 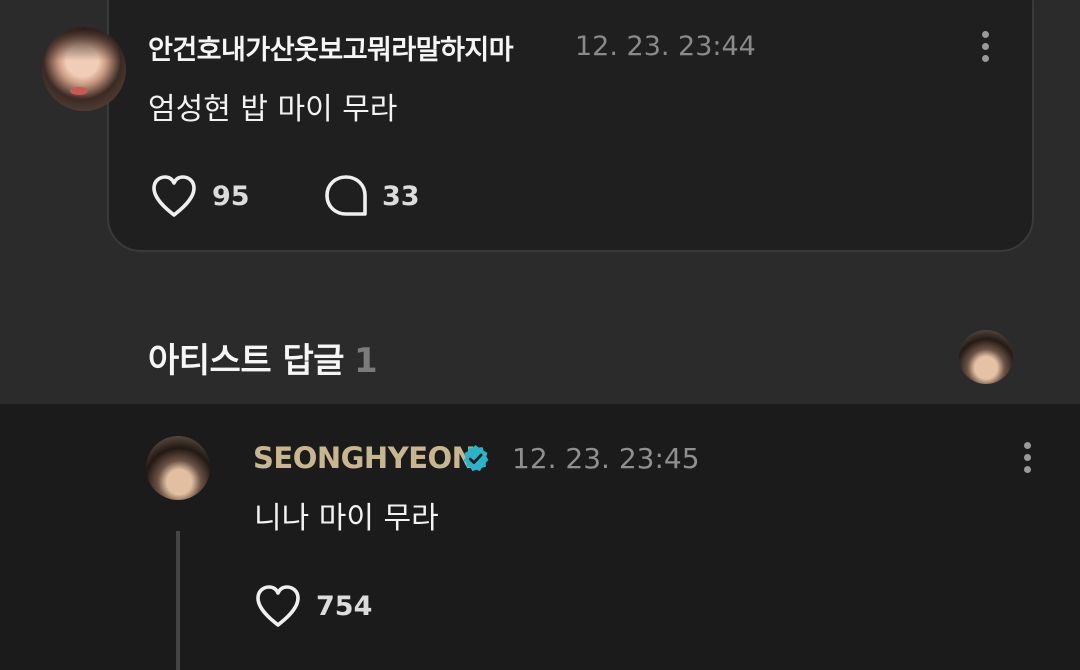 What do you see at coordinates (366, 361) in the screenshot?
I see `artist-replies-count: 1` at bounding box center [366, 361].